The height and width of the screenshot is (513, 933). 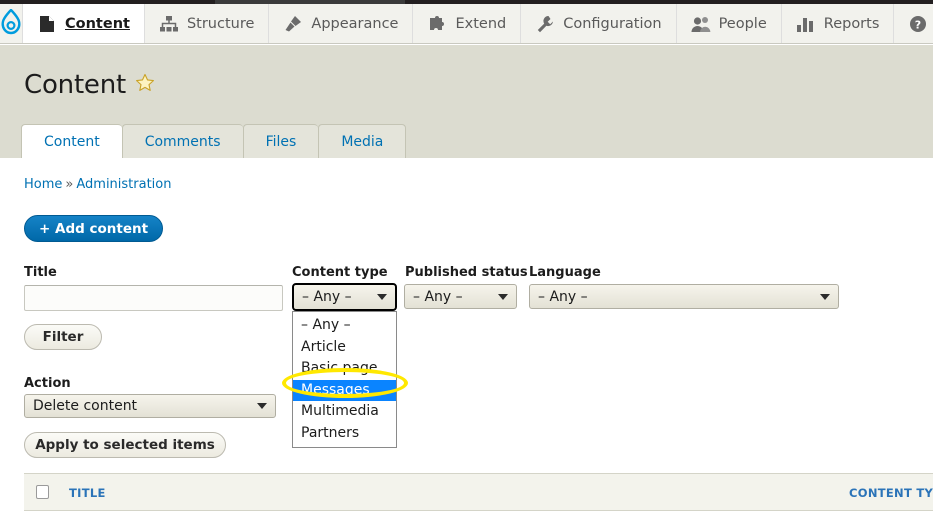 I want to click on content-table-header: TITLE CONTENT TY, so click(x=478, y=492).